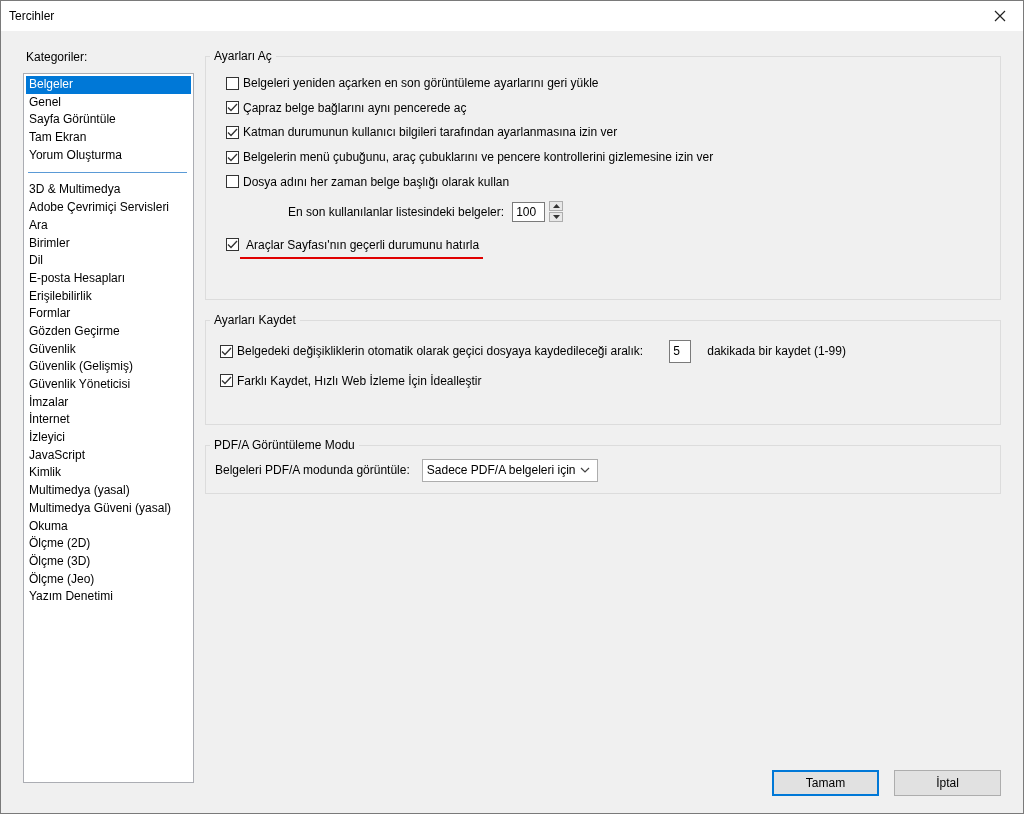 The image size is (1024, 814). Describe the element at coordinates (108, 526) in the screenshot. I see `category-item: Okuma` at that location.